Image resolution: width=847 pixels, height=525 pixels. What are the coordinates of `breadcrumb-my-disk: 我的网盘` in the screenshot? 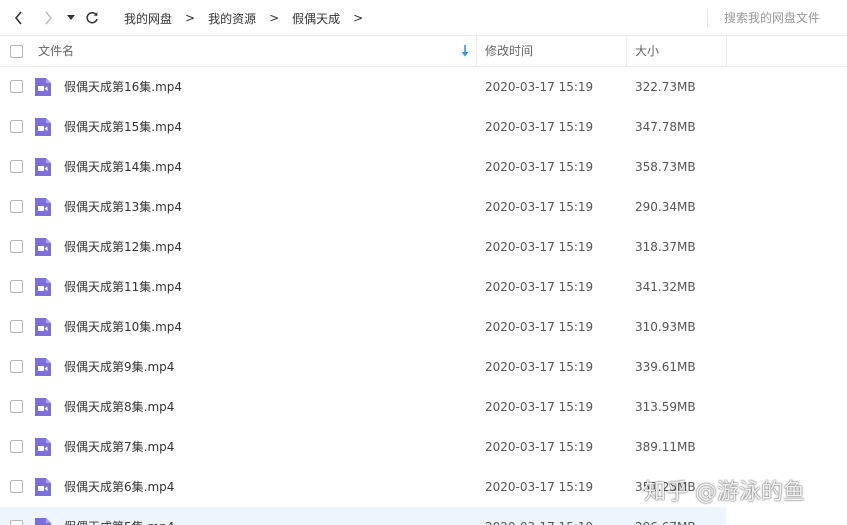 It's located at (148, 18).